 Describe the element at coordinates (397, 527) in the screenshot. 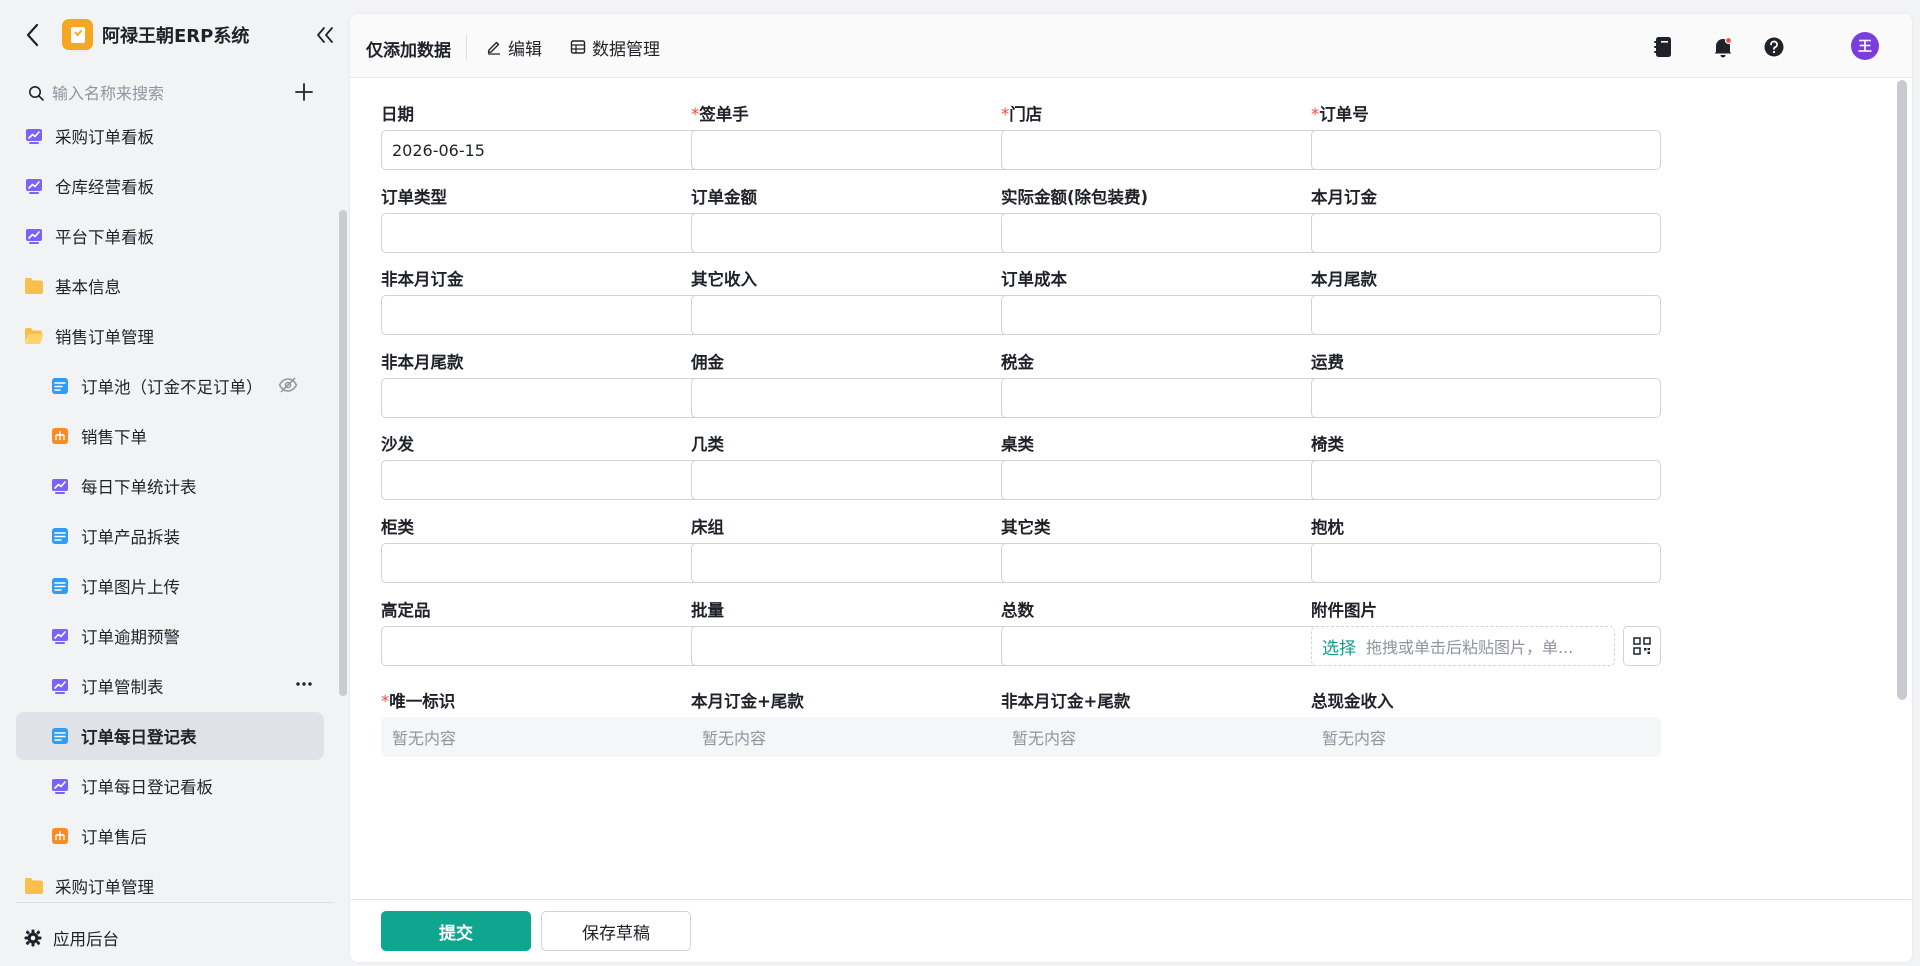

I see `field-label-text: 柜类` at that location.